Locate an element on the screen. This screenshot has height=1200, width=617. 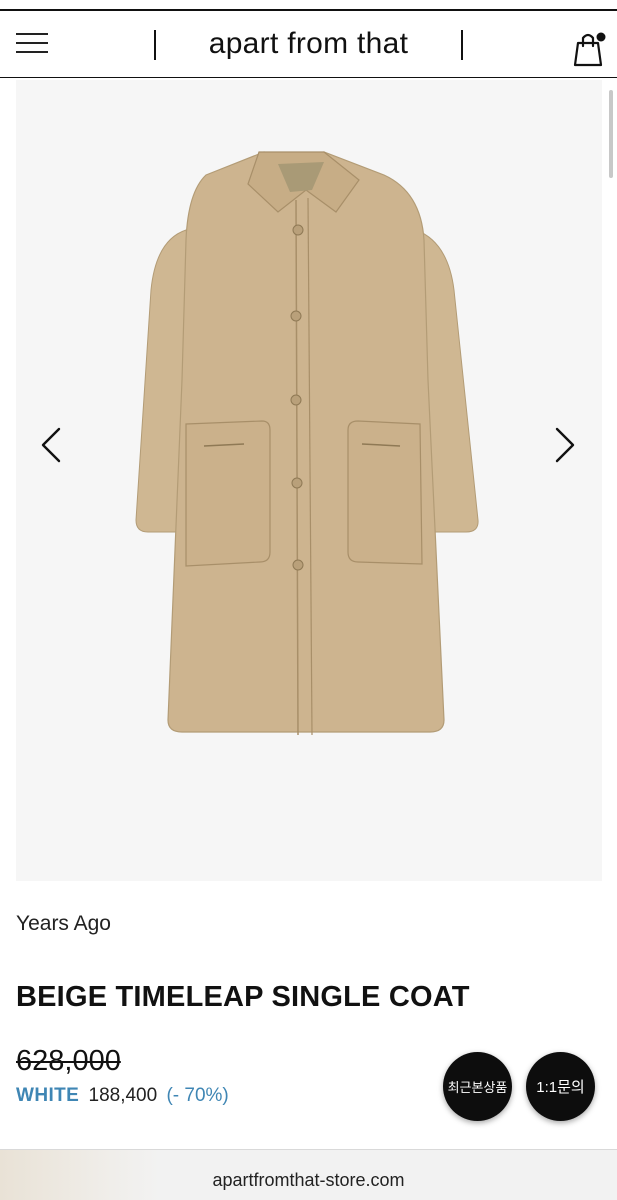
gallery-next-button is located at coordinates (564, 445).